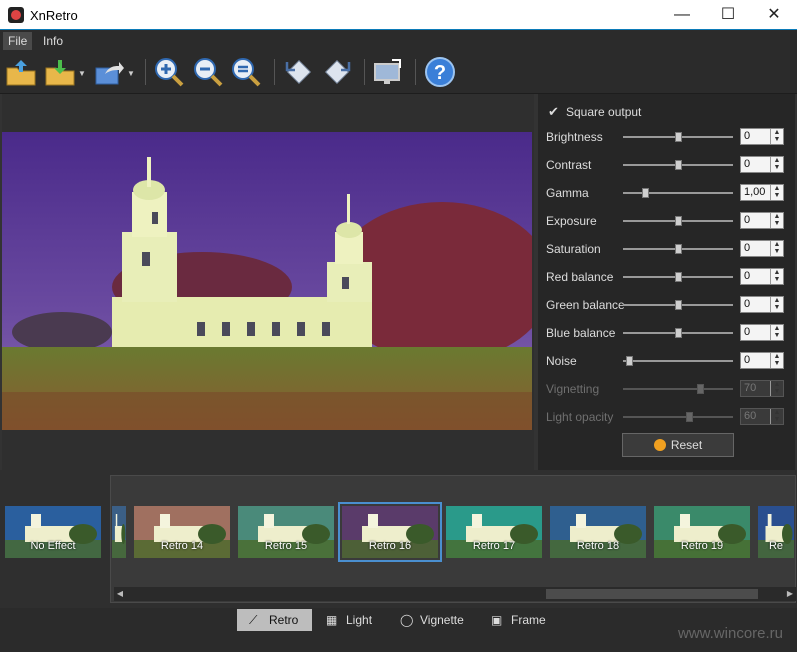 This screenshot has width=797, height=652. I want to click on menu-info: Info, so click(53, 41).